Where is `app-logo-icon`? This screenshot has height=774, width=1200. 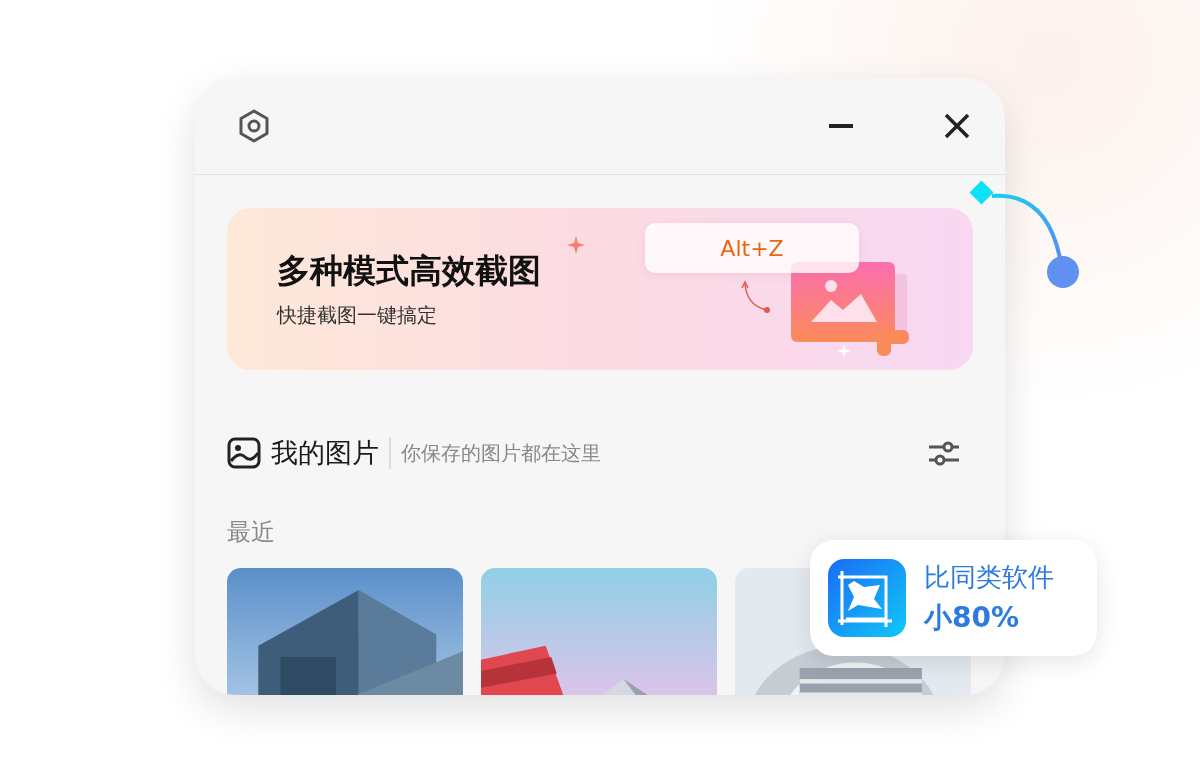 app-logo-icon is located at coordinates (867, 598).